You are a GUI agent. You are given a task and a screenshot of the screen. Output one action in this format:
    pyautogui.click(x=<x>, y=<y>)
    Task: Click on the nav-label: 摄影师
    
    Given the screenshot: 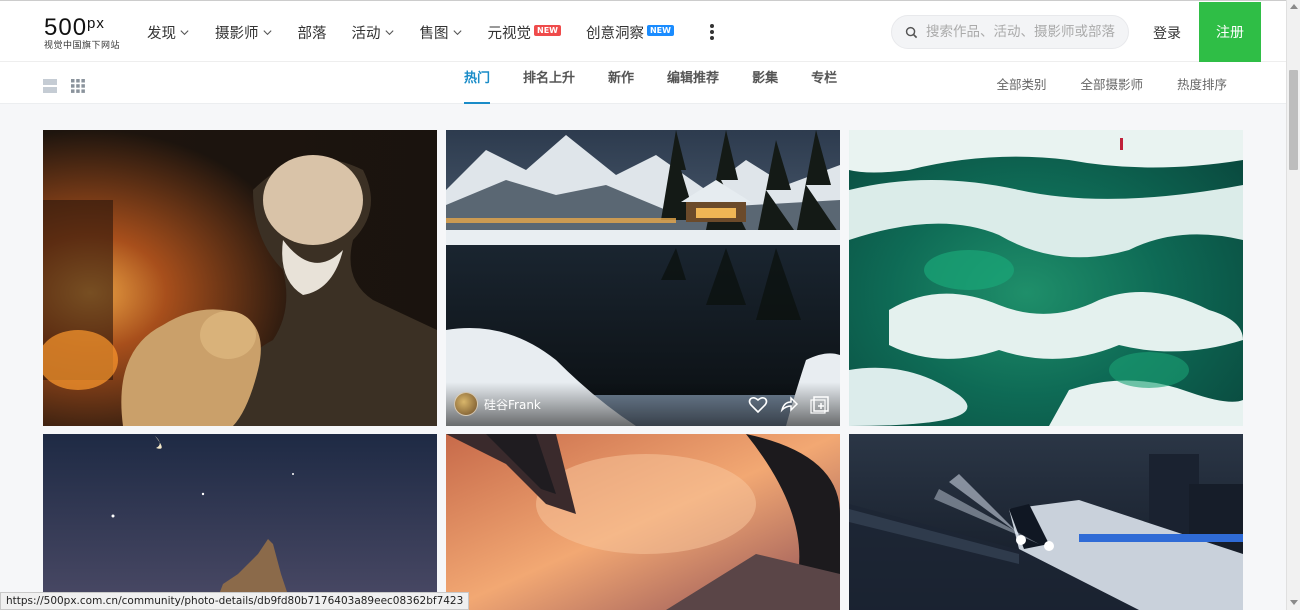 What is the action you would take?
    pyautogui.click(x=237, y=33)
    